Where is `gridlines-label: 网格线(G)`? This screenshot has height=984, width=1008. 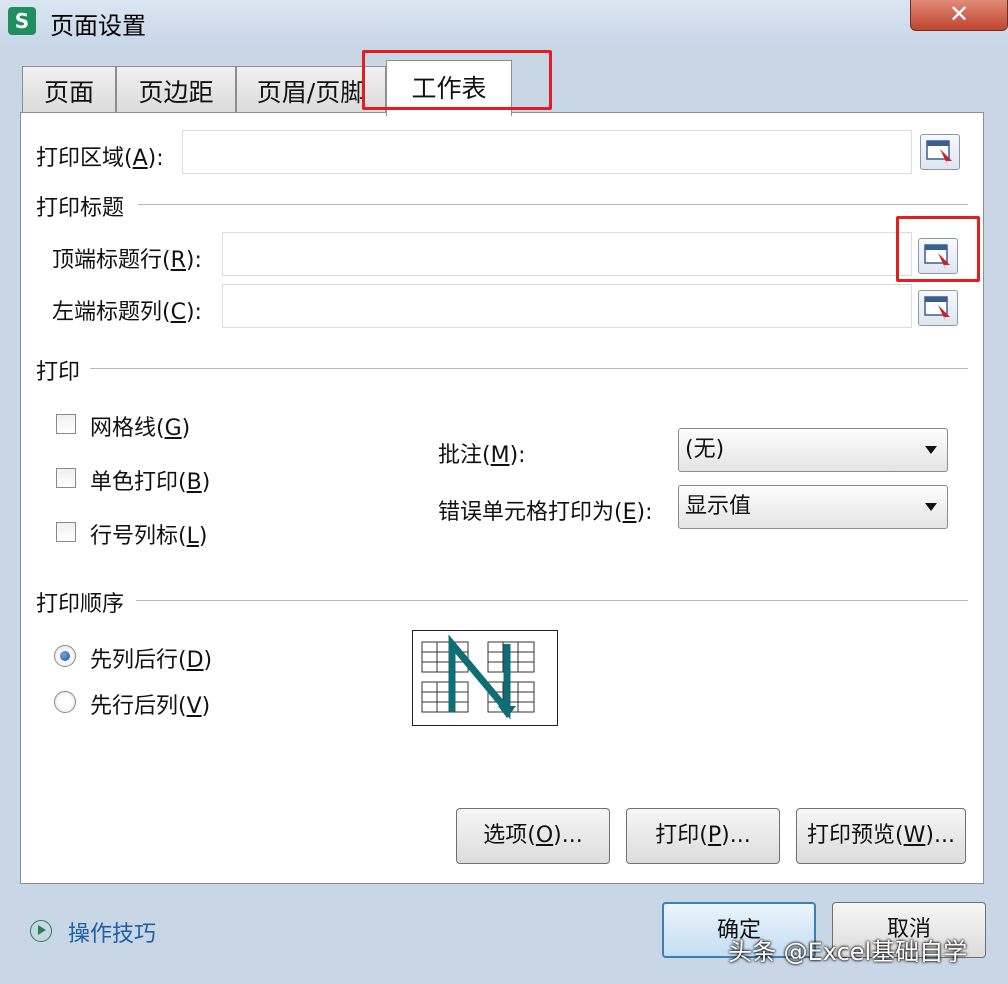
gridlines-label: 网格线(G) is located at coordinates (140, 428).